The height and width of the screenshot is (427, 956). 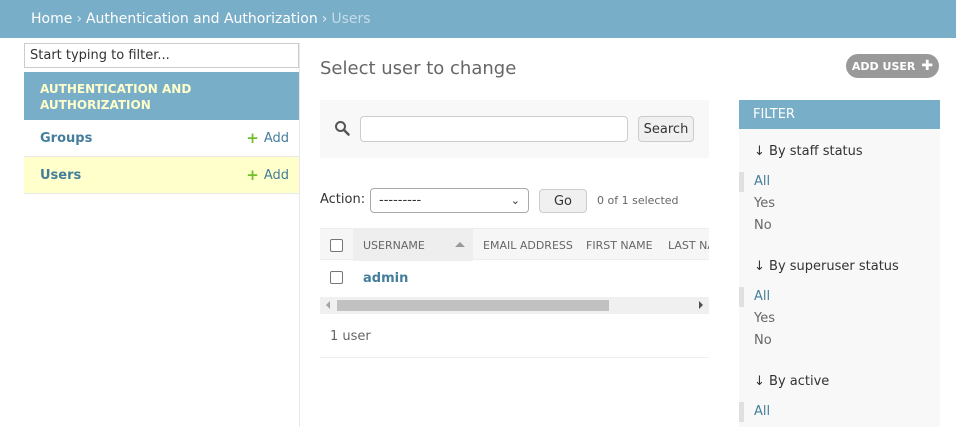 What do you see at coordinates (342, 128) in the screenshot?
I see `search-icon` at bounding box center [342, 128].